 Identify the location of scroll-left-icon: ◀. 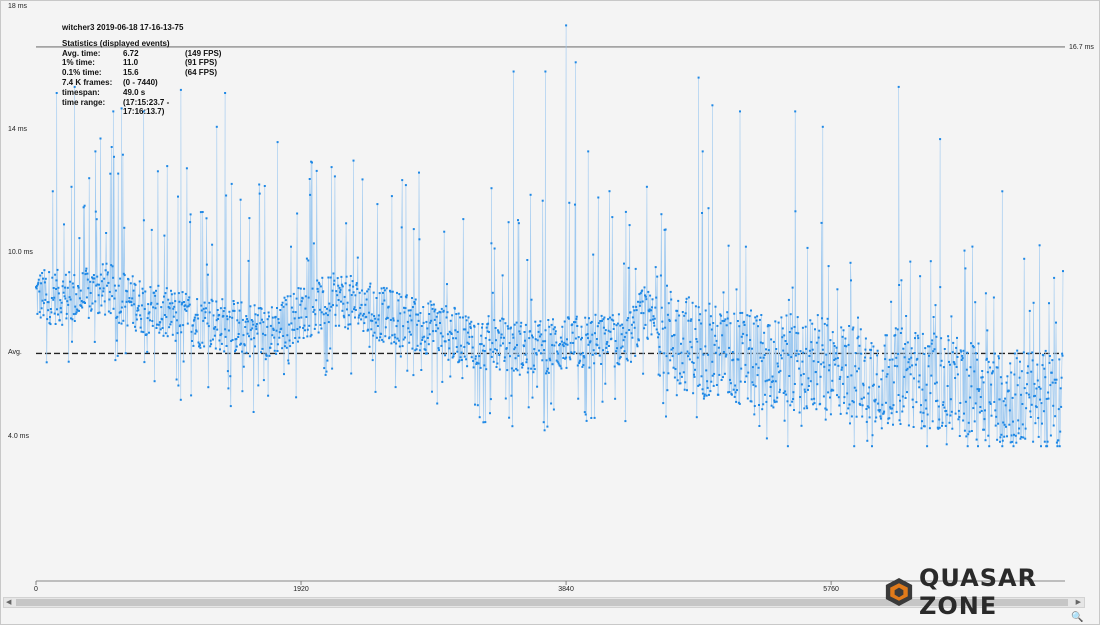
(8, 602).